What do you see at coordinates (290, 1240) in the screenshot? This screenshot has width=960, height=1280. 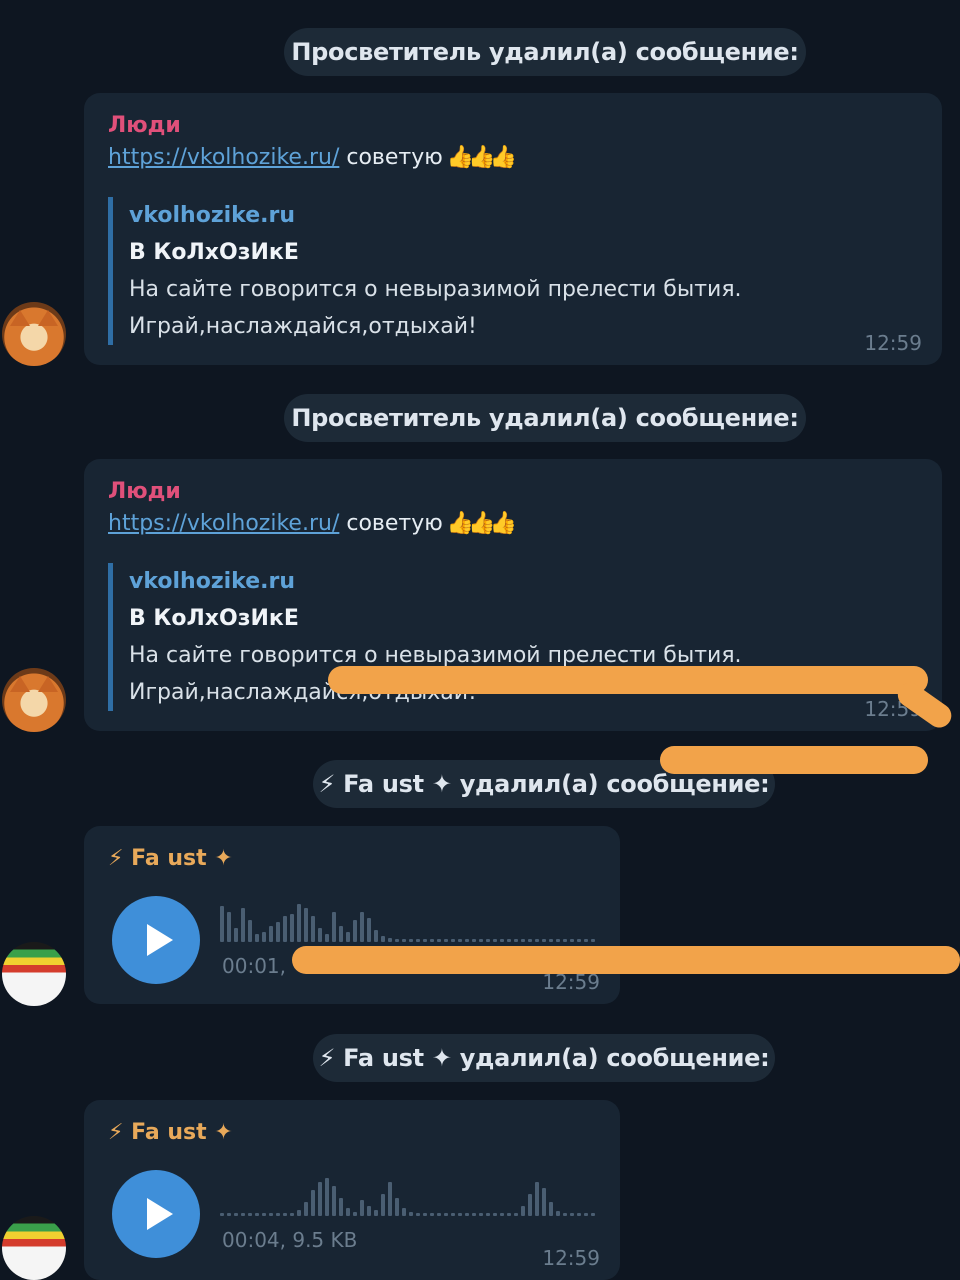 I see `voice-duration: 00:04, 9.5 KB` at bounding box center [290, 1240].